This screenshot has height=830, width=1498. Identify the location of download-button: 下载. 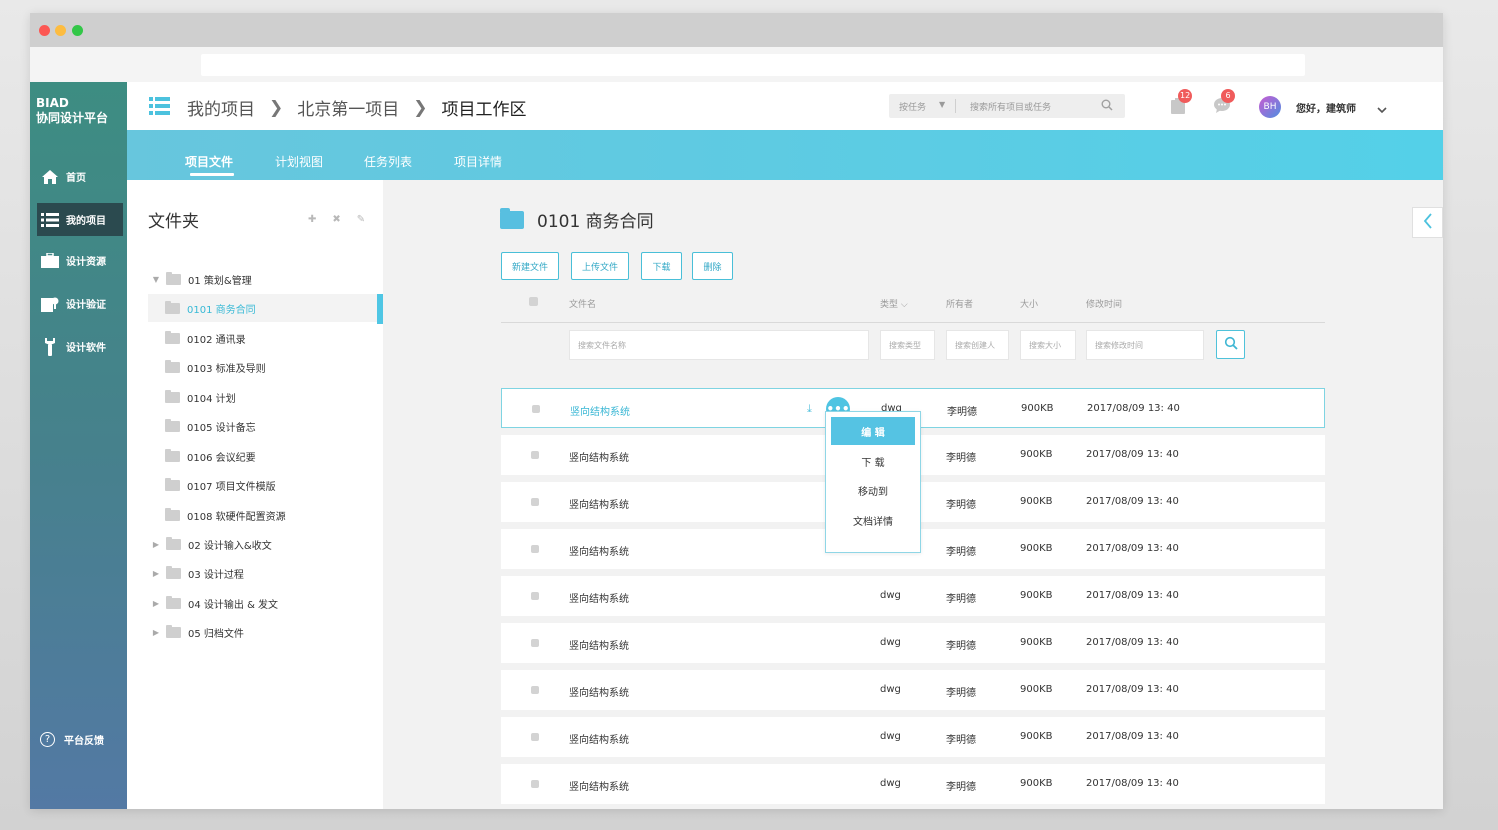
(661, 266).